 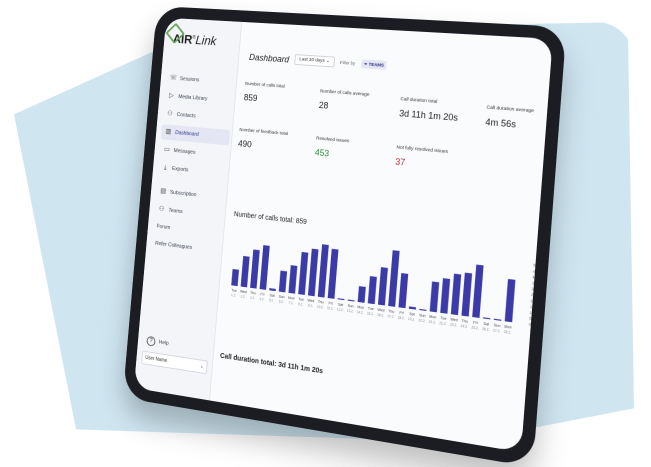 I want to click on x-tick-date: 1.2., so click(x=233, y=295).